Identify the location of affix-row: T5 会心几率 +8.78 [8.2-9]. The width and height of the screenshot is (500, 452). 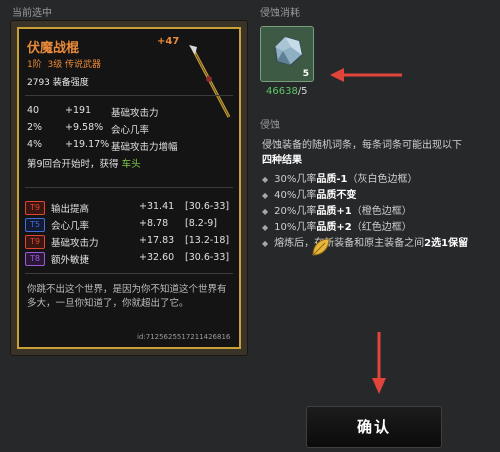
(131, 225).